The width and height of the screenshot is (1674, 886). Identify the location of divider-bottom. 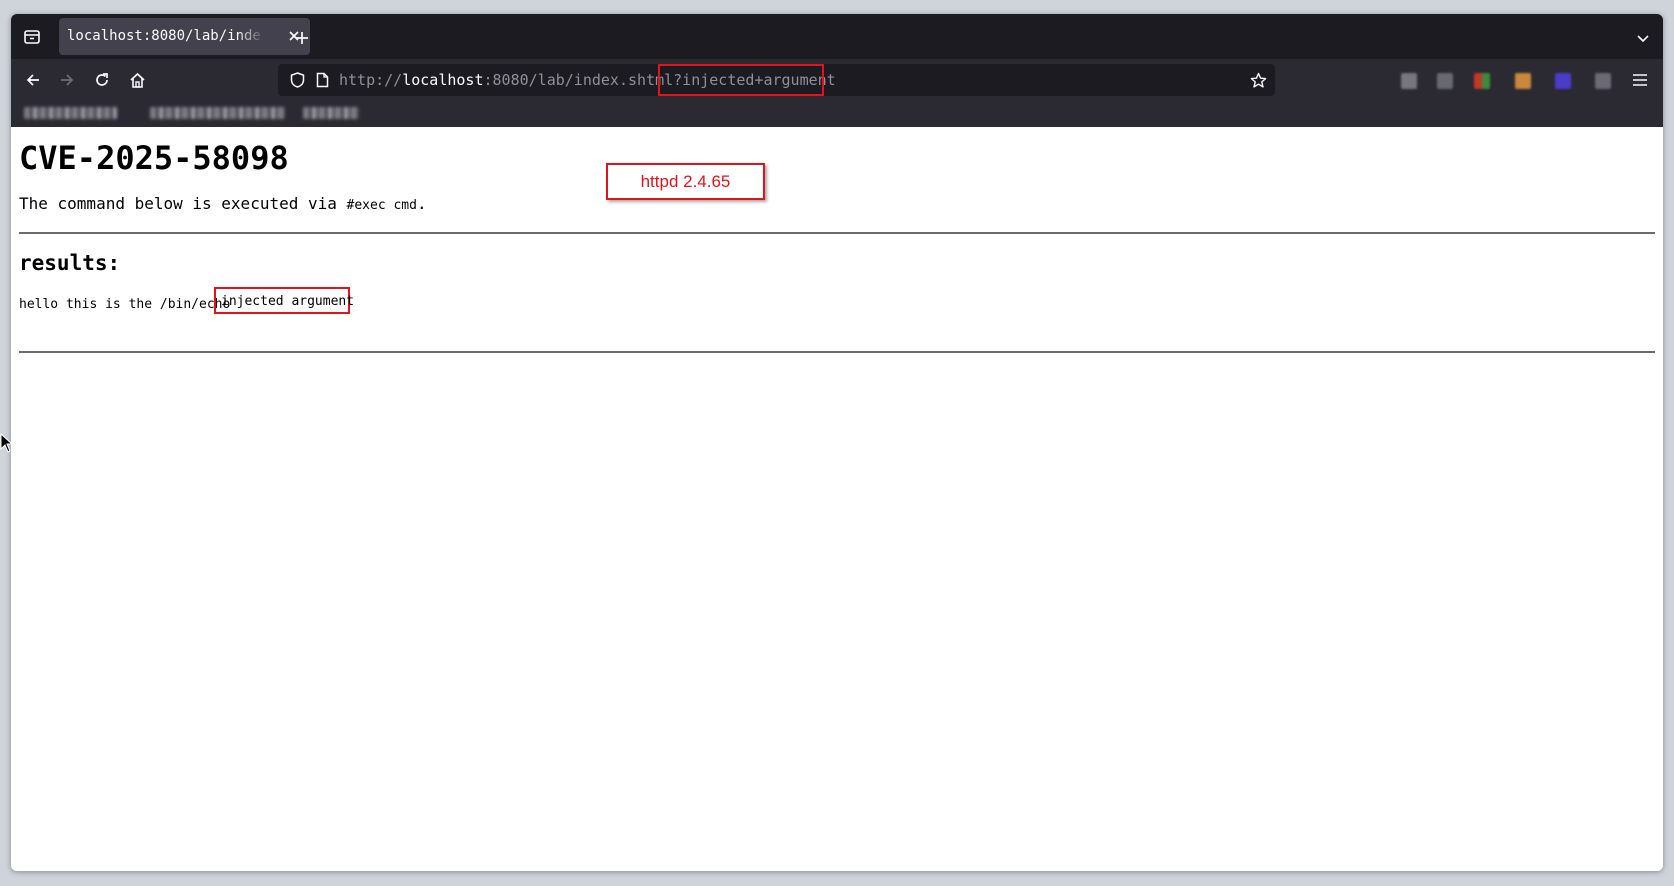
(837, 352).